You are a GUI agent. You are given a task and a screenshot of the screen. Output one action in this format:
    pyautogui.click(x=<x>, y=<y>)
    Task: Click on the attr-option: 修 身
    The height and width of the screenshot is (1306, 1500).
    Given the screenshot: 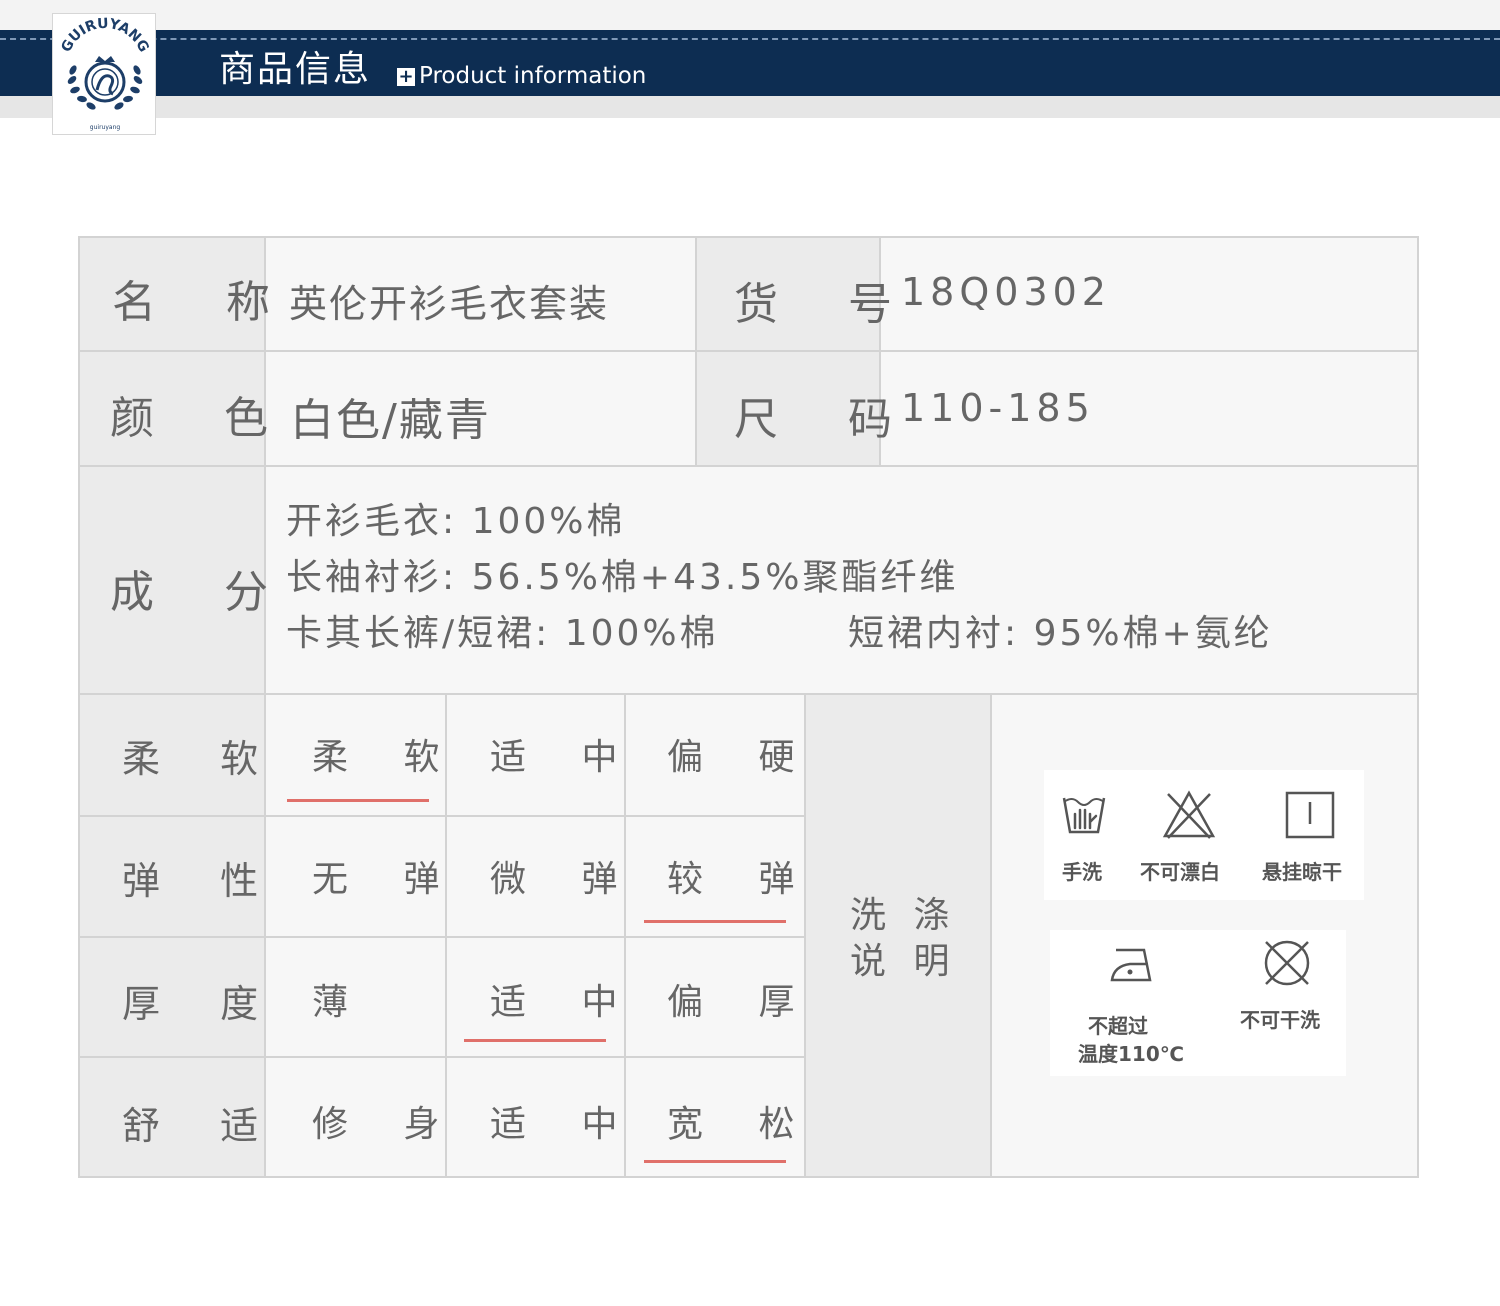 What is the action you would take?
    pyautogui.click(x=387, y=1124)
    